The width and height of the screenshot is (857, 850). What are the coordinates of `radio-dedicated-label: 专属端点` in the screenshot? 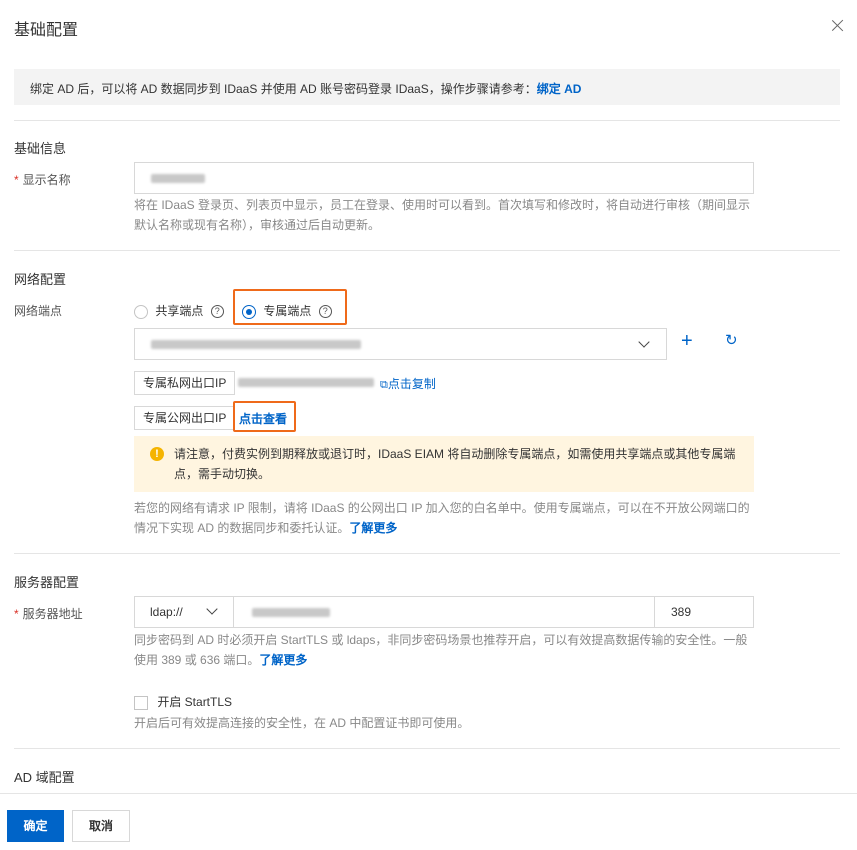 It's located at (287, 311).